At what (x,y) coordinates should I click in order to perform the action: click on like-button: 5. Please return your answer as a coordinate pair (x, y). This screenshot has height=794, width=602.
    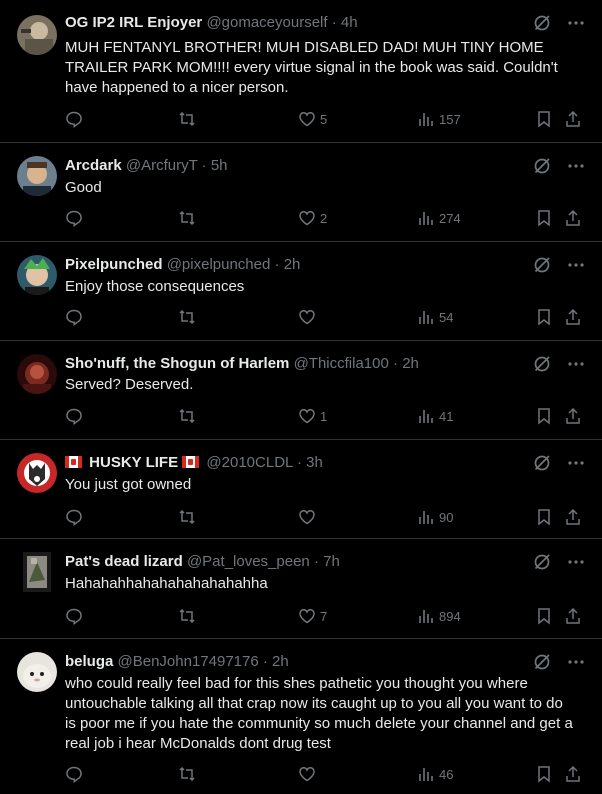
    Looking at the image, I should click on (312, 119).